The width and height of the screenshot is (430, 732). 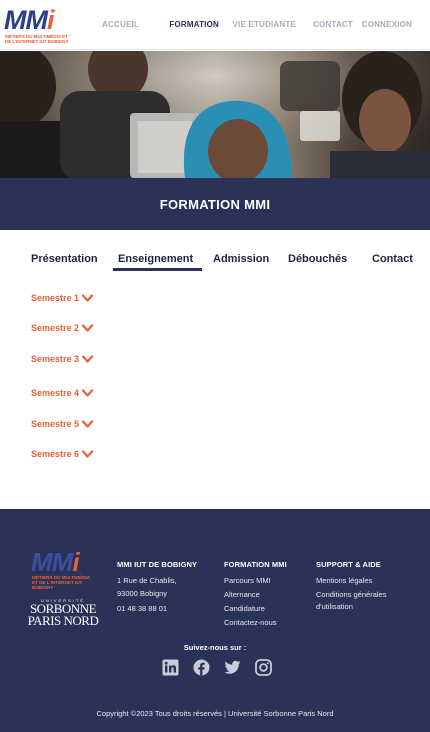 What do you see at coordinates (63, 612) in the screenshot?
I see `sorbonne-logo: UNIVERSITÉ SORBONNE PARIS NORD` at bounding box center [63, 612].